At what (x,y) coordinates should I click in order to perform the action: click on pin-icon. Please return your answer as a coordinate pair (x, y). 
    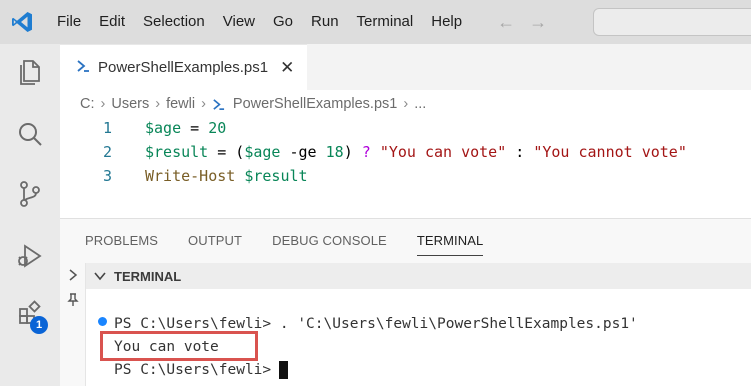
    Looking at the image, I should click on (73, 300).